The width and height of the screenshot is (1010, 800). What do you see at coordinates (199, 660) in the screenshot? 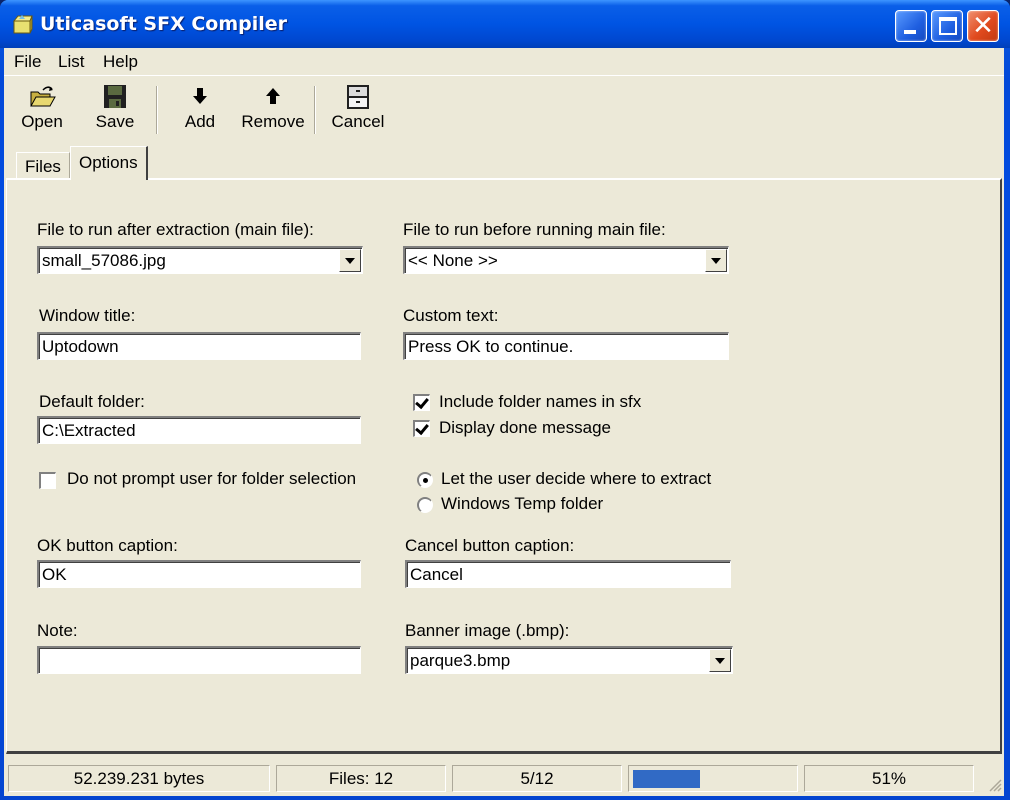
I see `note-input` at bounding box center [199, 660].